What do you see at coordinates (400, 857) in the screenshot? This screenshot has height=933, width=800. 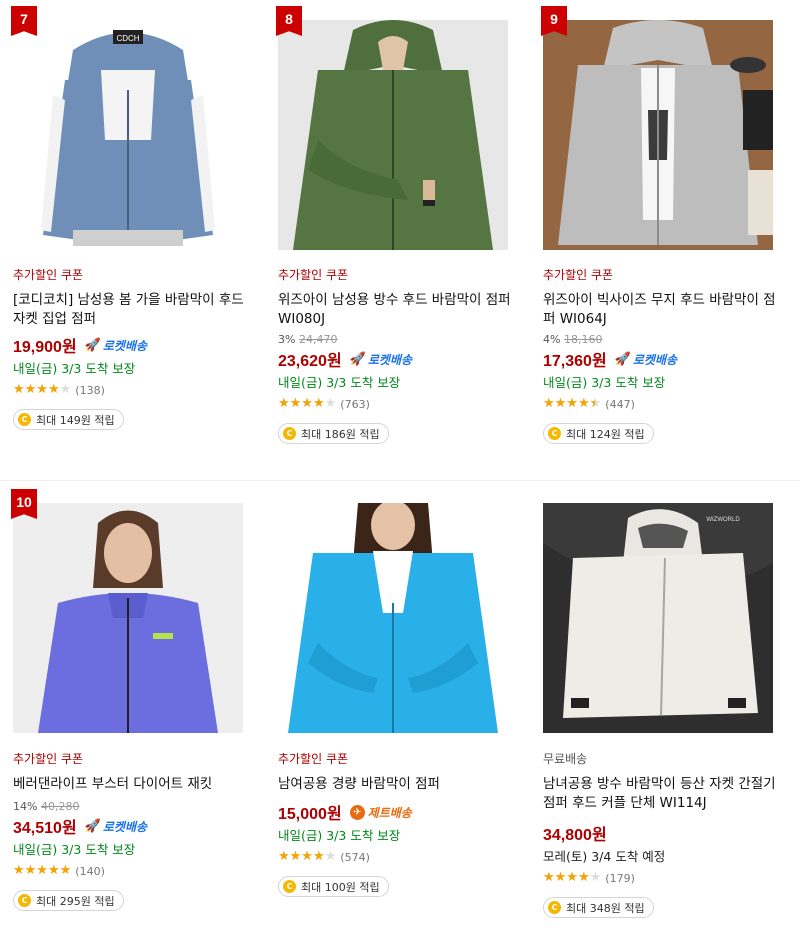 I see `rating: ★★★★★★★★★★ (574)` at bounding box center [400, 857].